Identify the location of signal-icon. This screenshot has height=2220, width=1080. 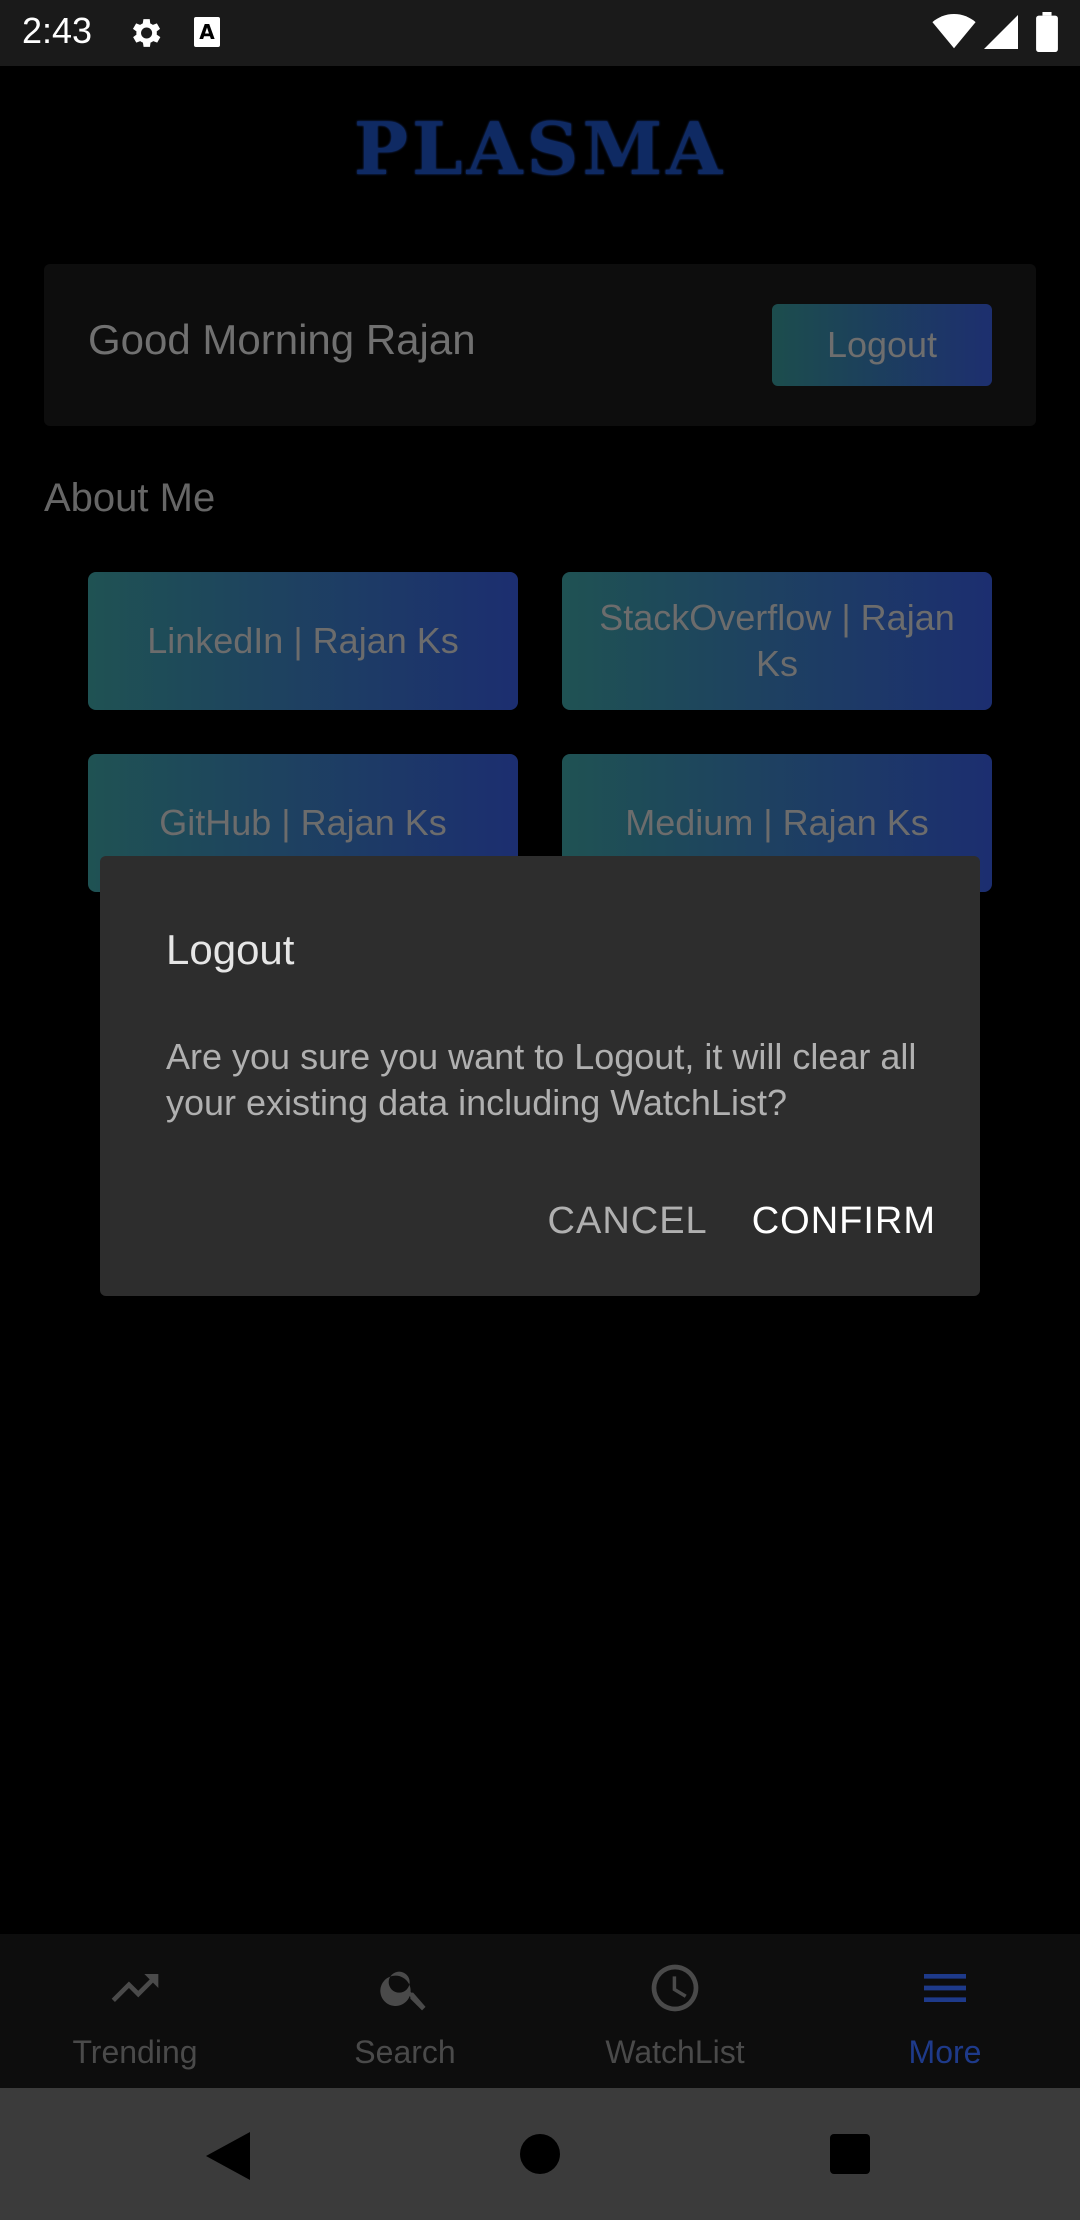
(1001, 32).